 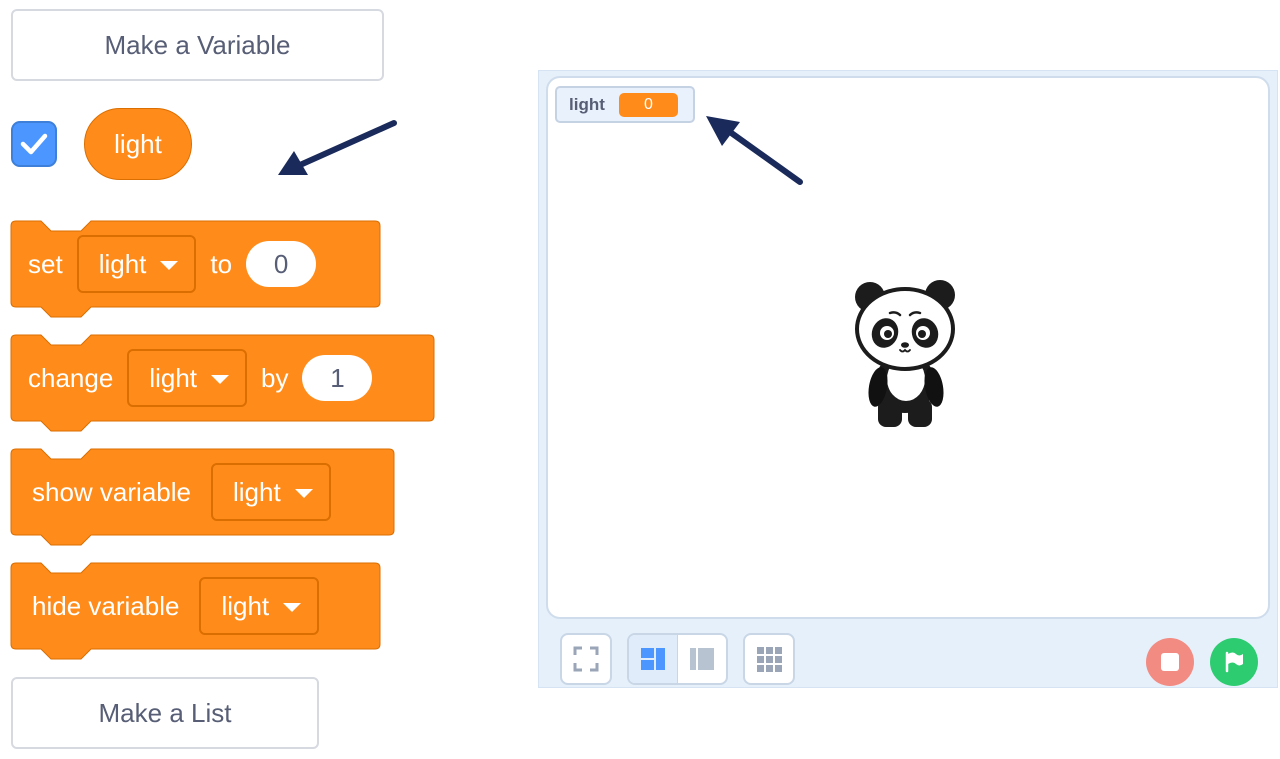 I want to click on stop-button, so click(x=1170, y=662).